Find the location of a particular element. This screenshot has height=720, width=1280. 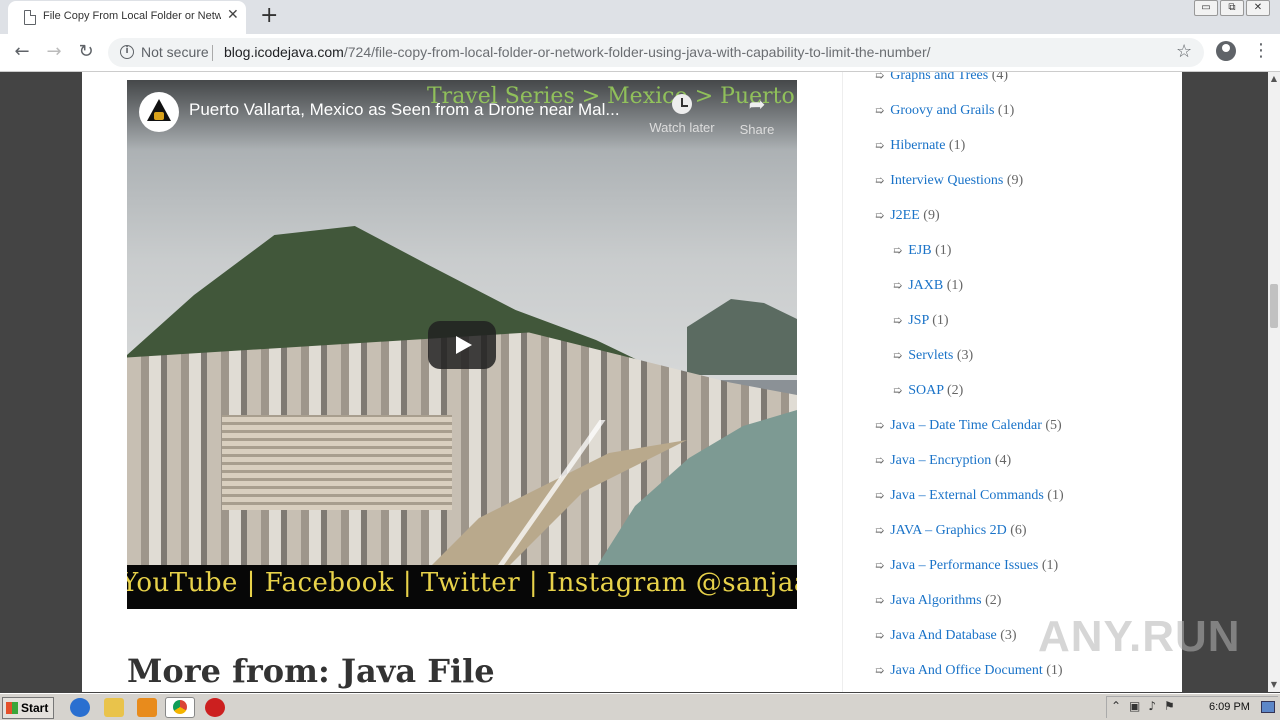

category-item: ➯ Java – Encryption (4) is located at coordinates (943, 461).